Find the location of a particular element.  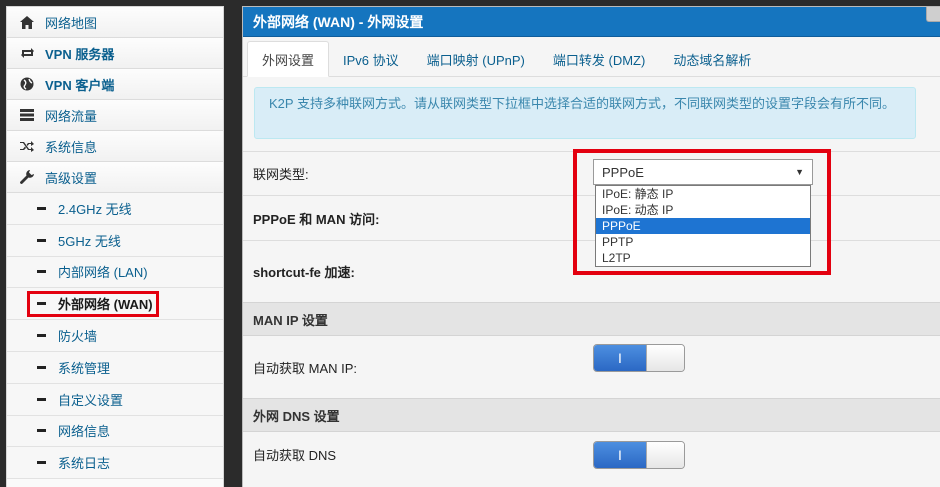

shortcut-label: shortcut-fe 加速: is located at coordinates (304, 272).